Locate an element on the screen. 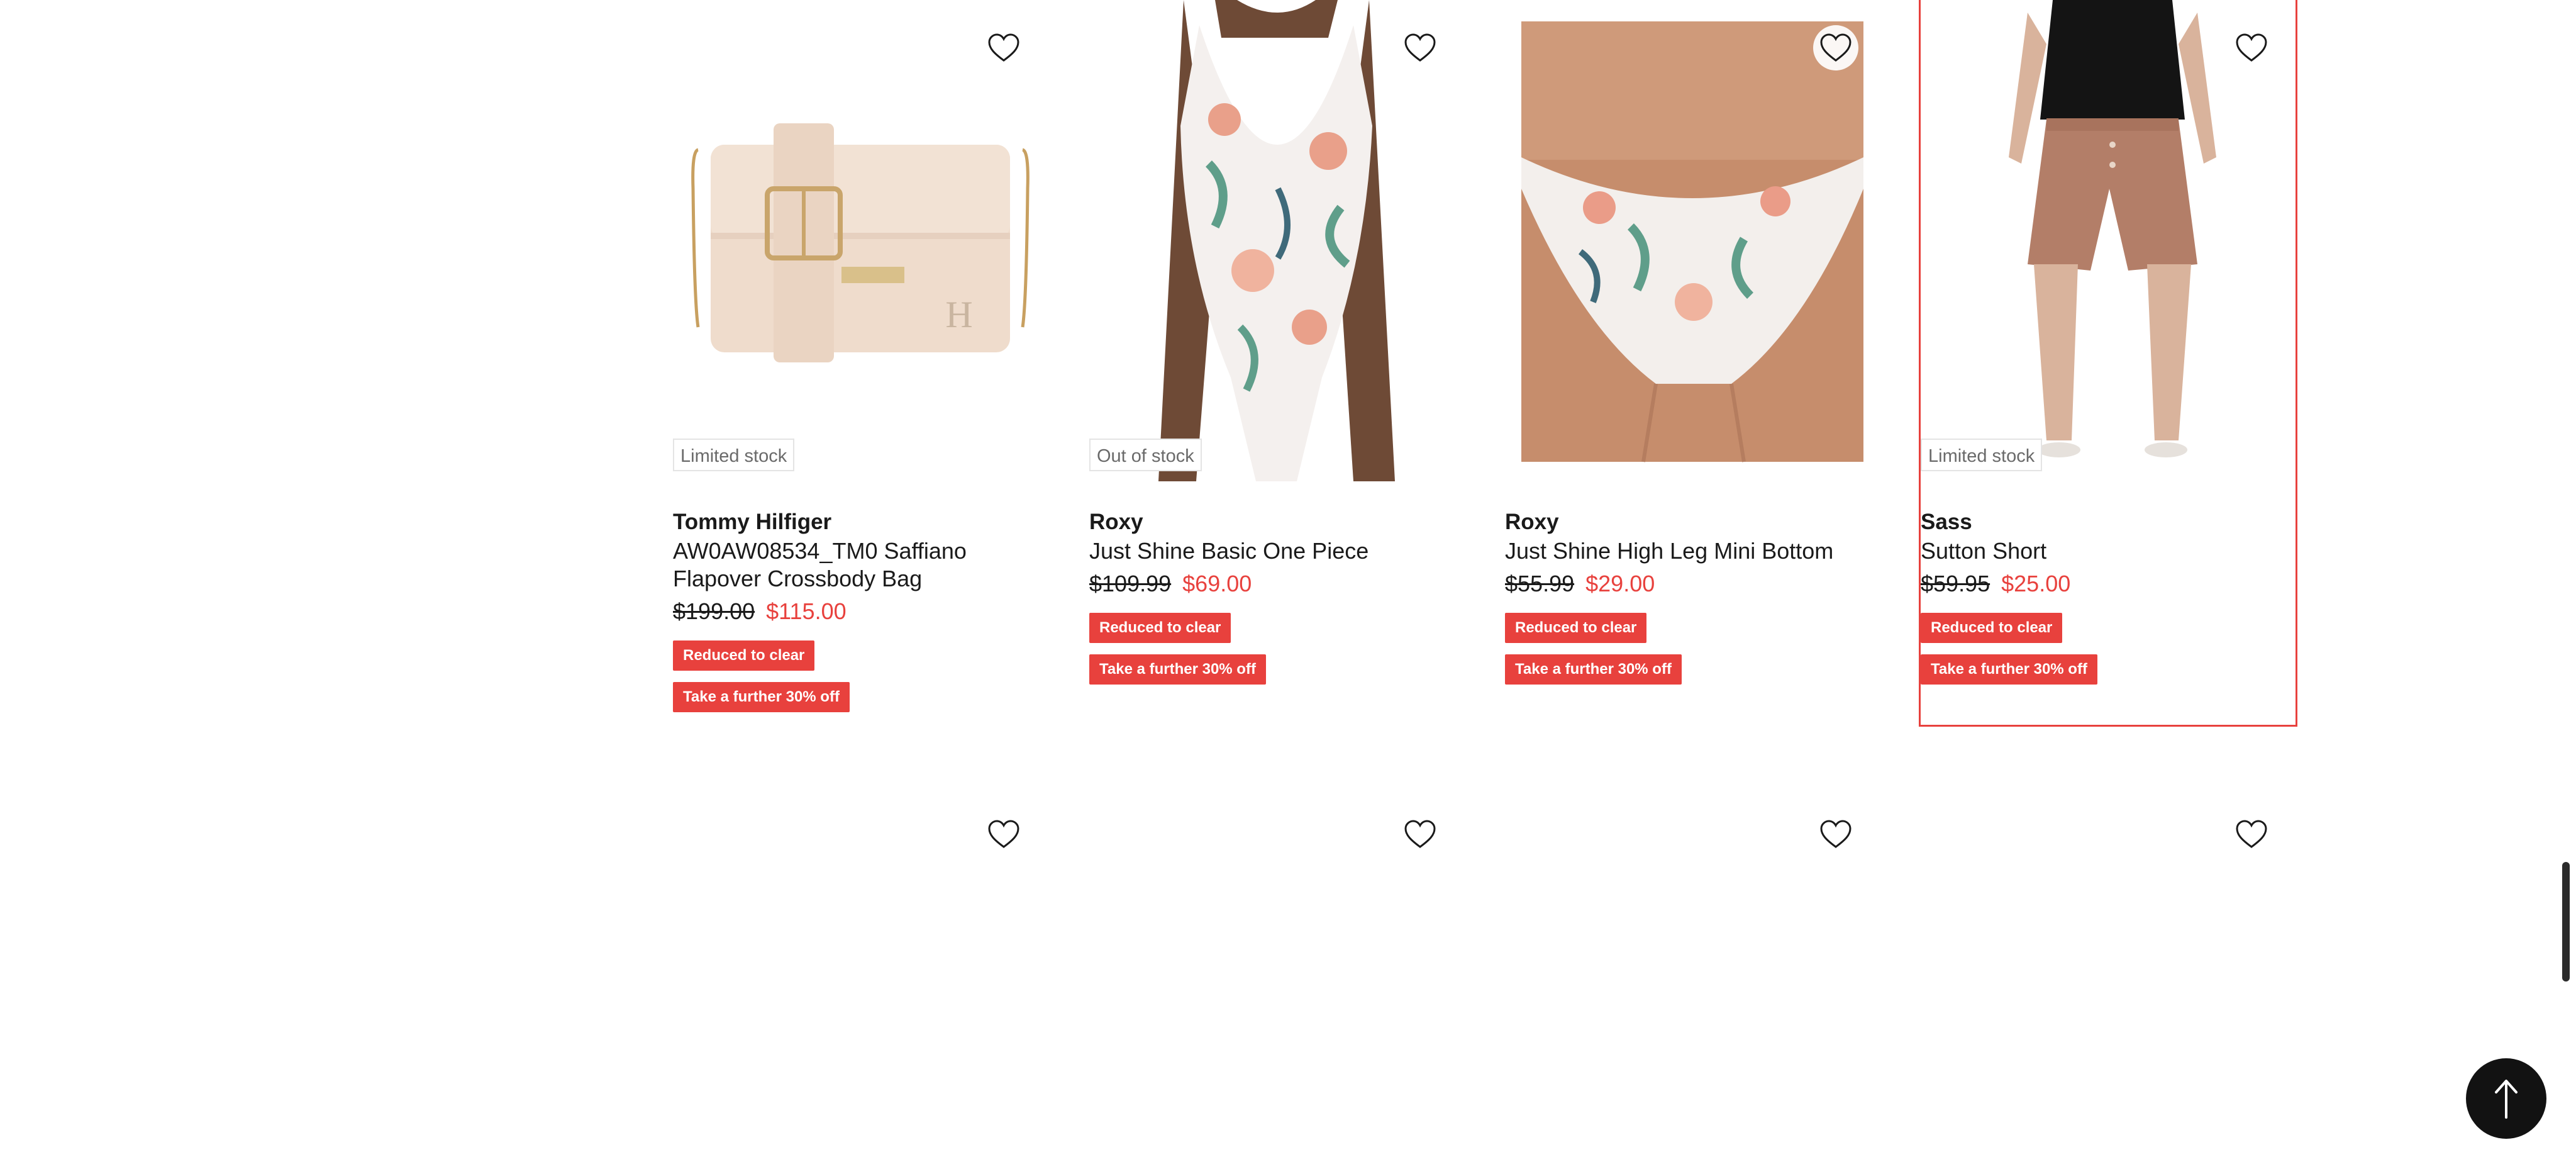 Image resolution: width=2576 pixels, height=1169 pixels. one-piece-swimsuit-illustration is located at coordinates (1276, 241).